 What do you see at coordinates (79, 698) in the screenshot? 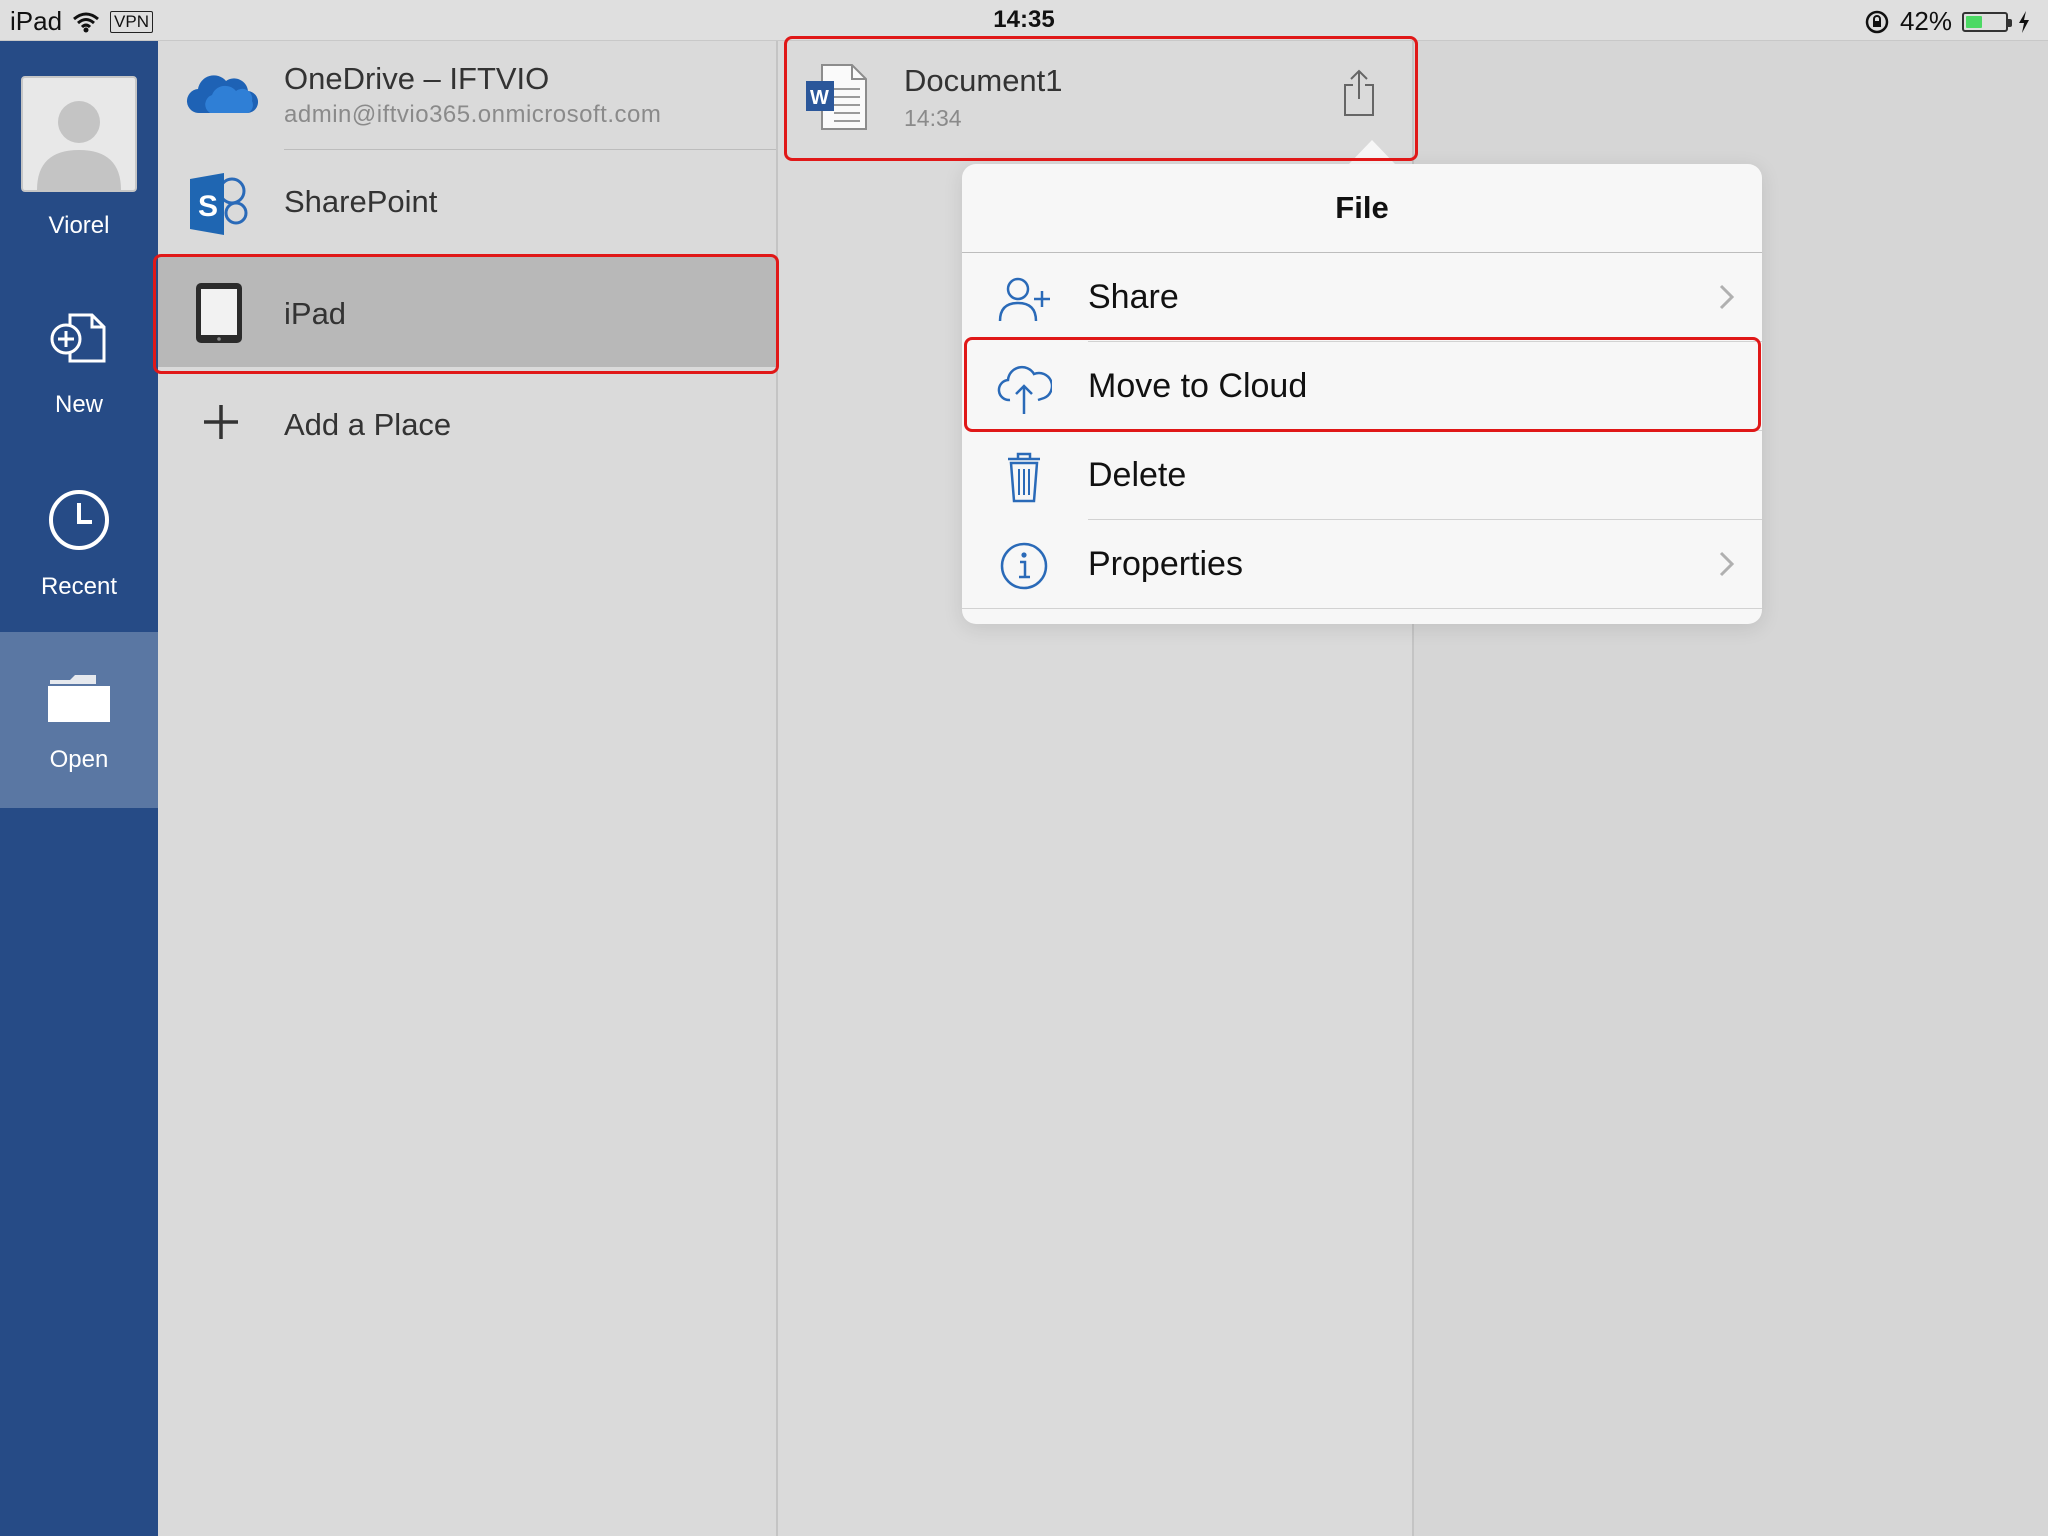
I see `folder-icon` at bounding box center [79, 698].